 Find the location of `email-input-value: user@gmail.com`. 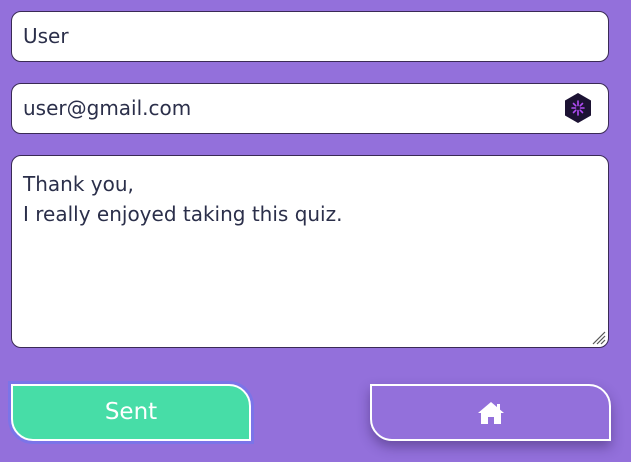

email-input-value: user@gmail.com is located at coordinates (107, 108).